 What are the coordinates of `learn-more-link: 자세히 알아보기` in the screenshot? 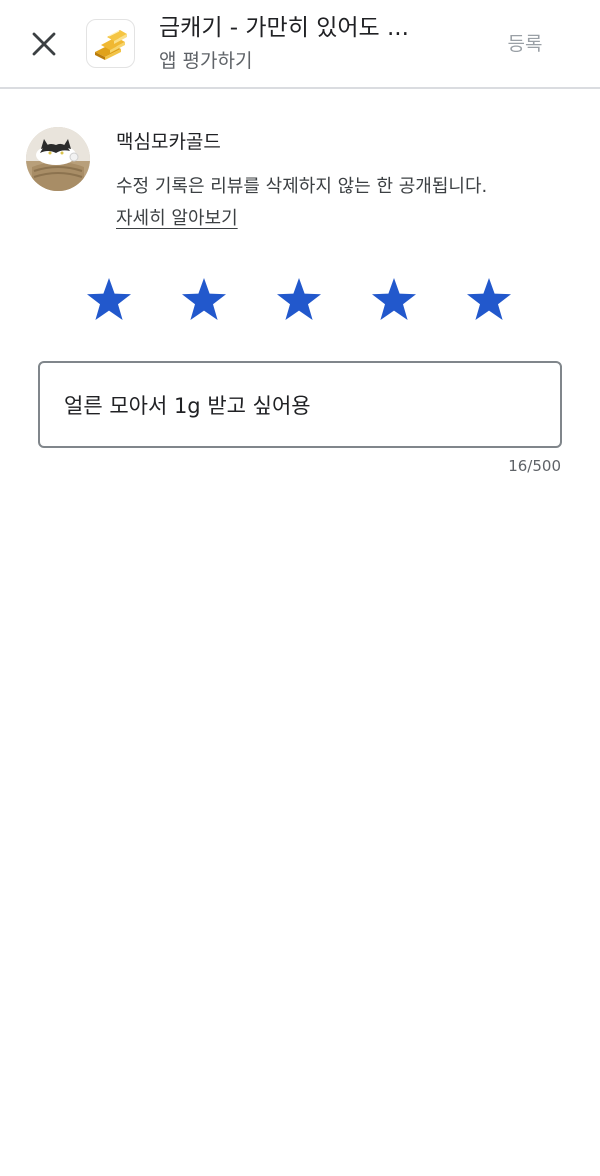 It's located at (177, 219).